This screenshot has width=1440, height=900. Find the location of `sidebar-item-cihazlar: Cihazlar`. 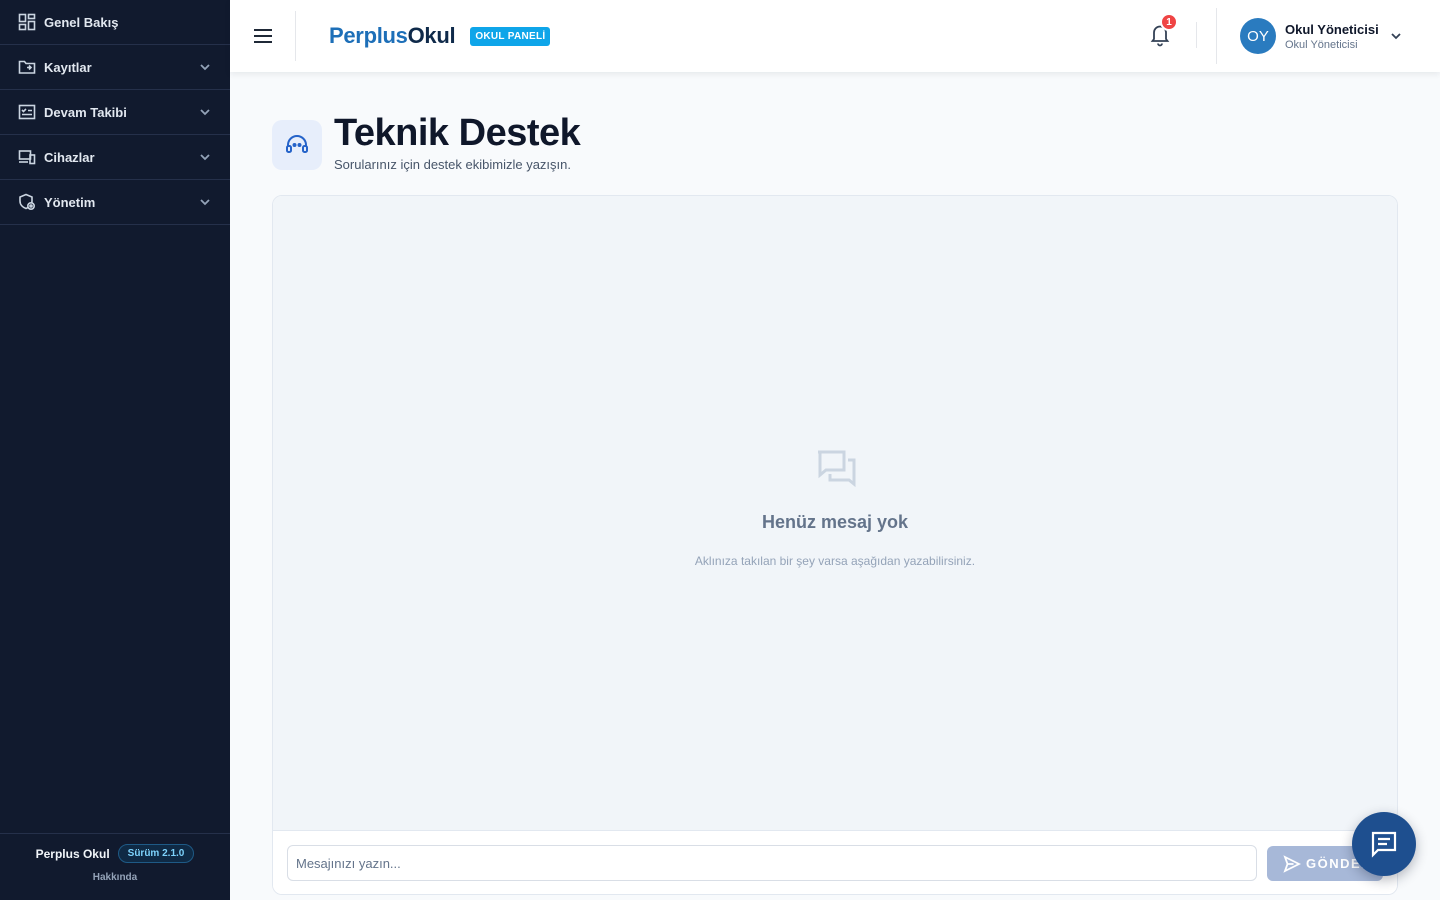

sidebar-item-cihazlar: Cihazlar is located at coordinates (115, 157).